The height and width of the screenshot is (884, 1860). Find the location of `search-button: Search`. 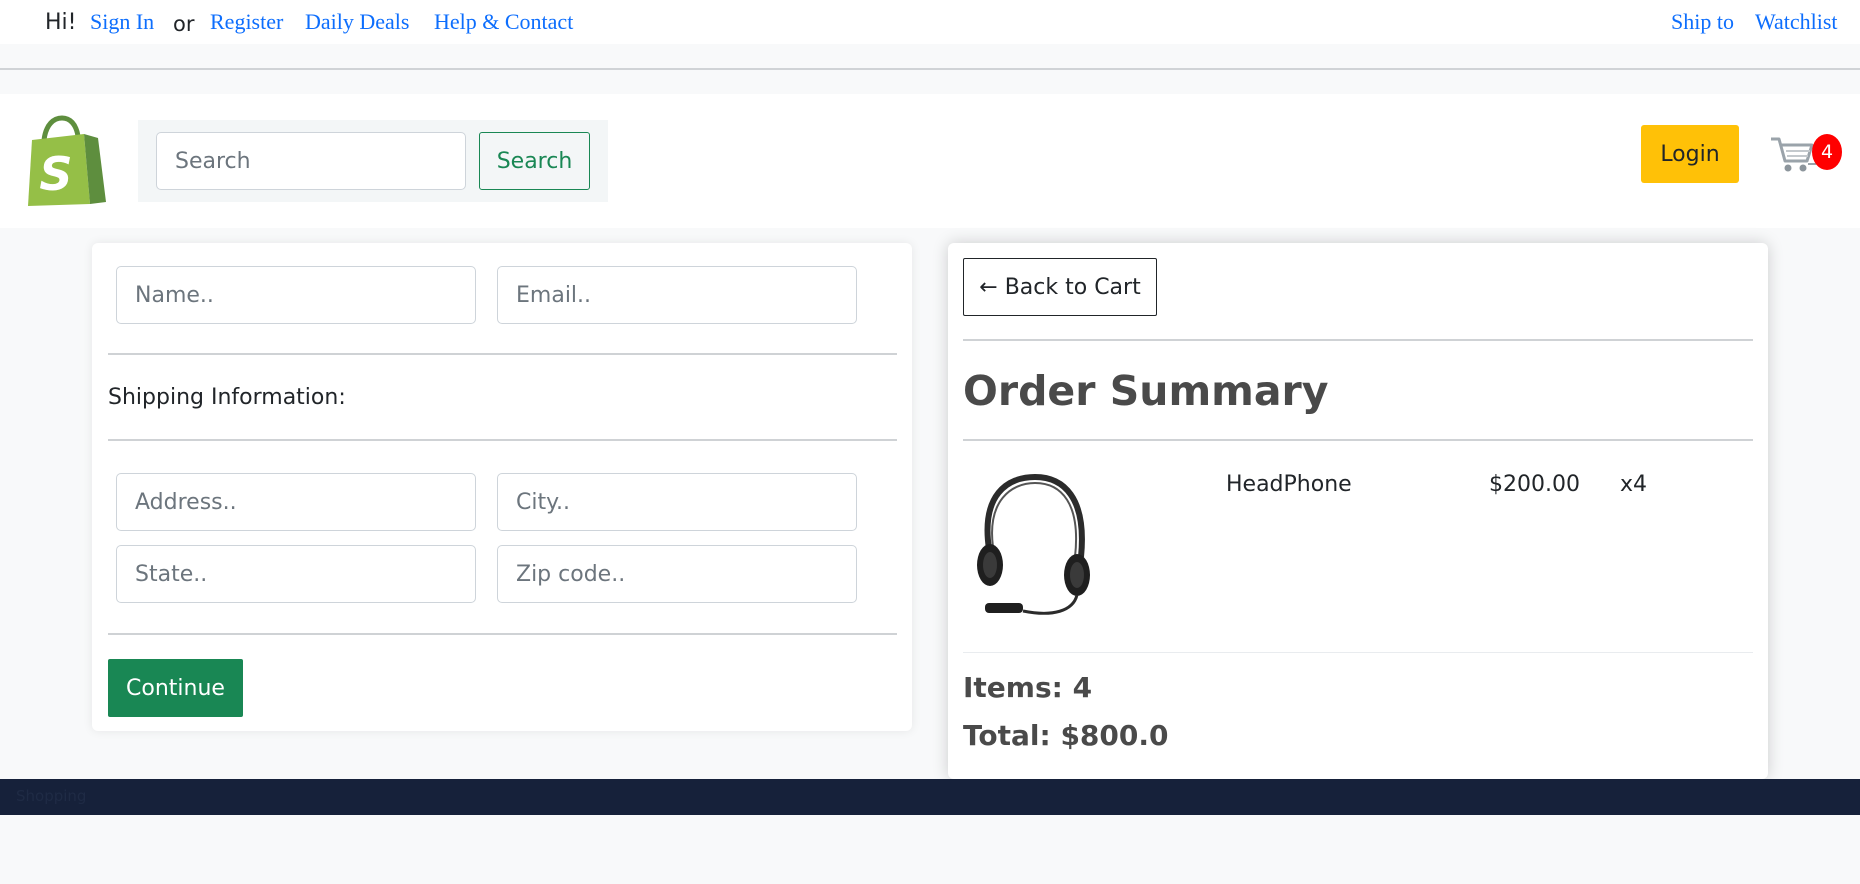

search-button: Search is located at coordinates (534, 161).